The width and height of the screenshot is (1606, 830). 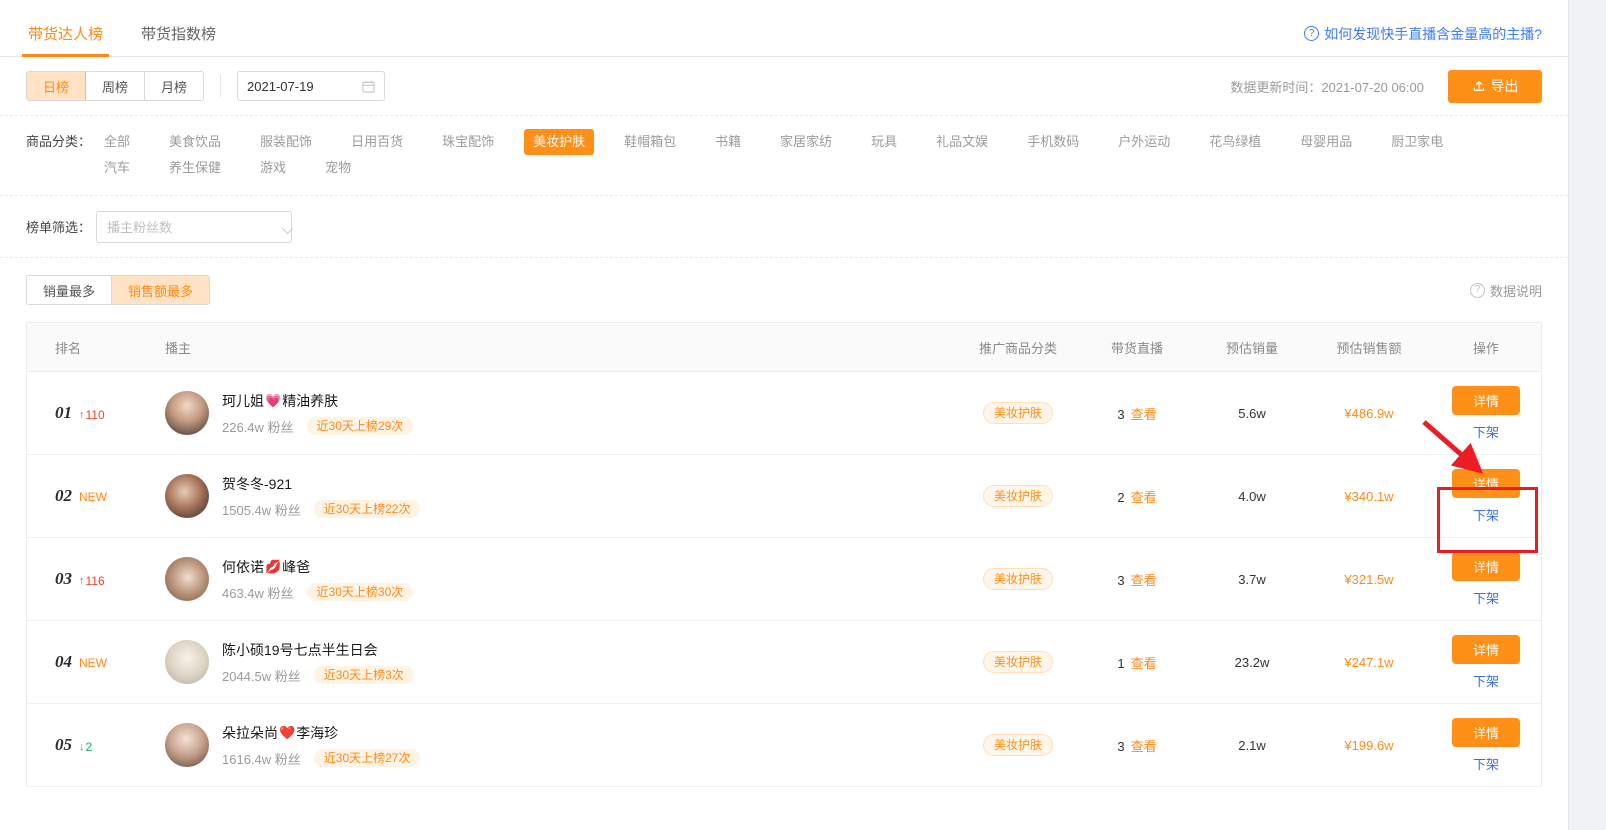 What do you see at coordinates (368, 86) in the screenshot?
I see `calendar-icon` at bounding box center [368, 86].